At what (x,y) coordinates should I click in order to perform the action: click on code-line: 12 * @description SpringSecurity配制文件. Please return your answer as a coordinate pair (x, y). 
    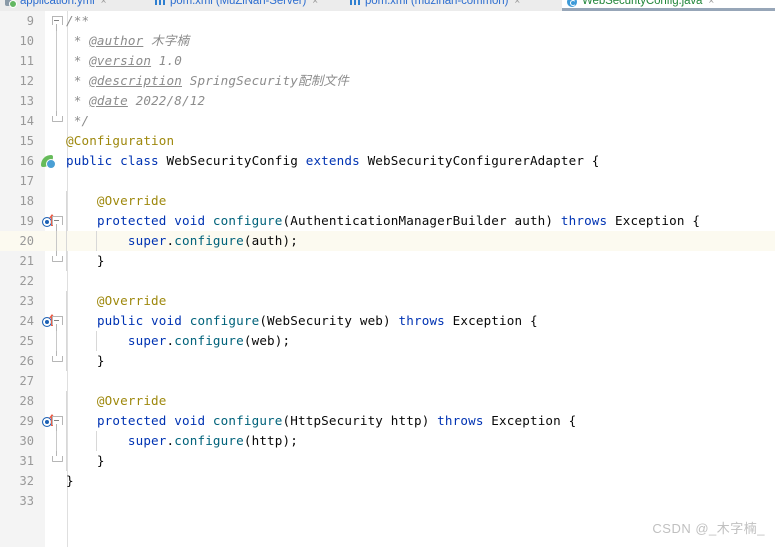
    Looking at the image, I should click on (387, 81).